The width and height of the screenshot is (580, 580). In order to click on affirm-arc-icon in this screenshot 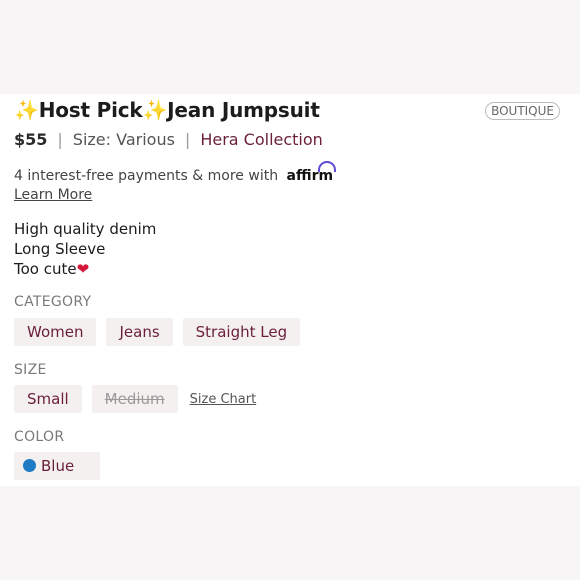, I will do `click(327, 166)`.